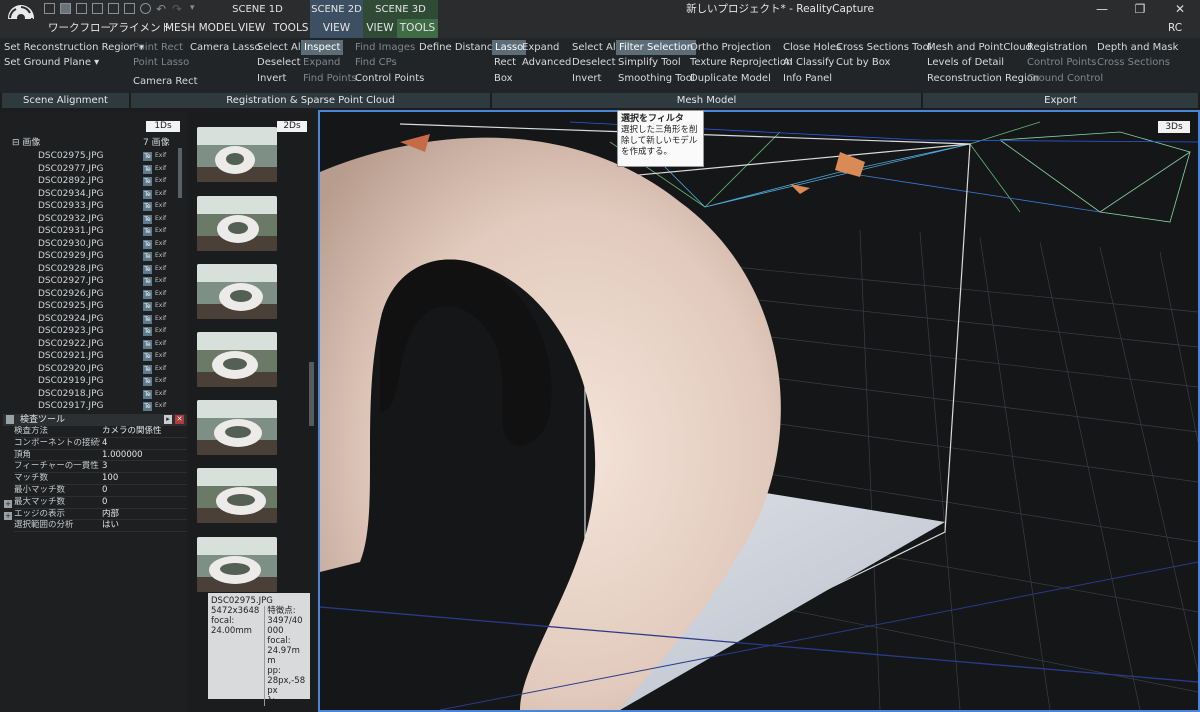  I want to click on file-list-item: DSC02925.JPG, so click(70, 306).